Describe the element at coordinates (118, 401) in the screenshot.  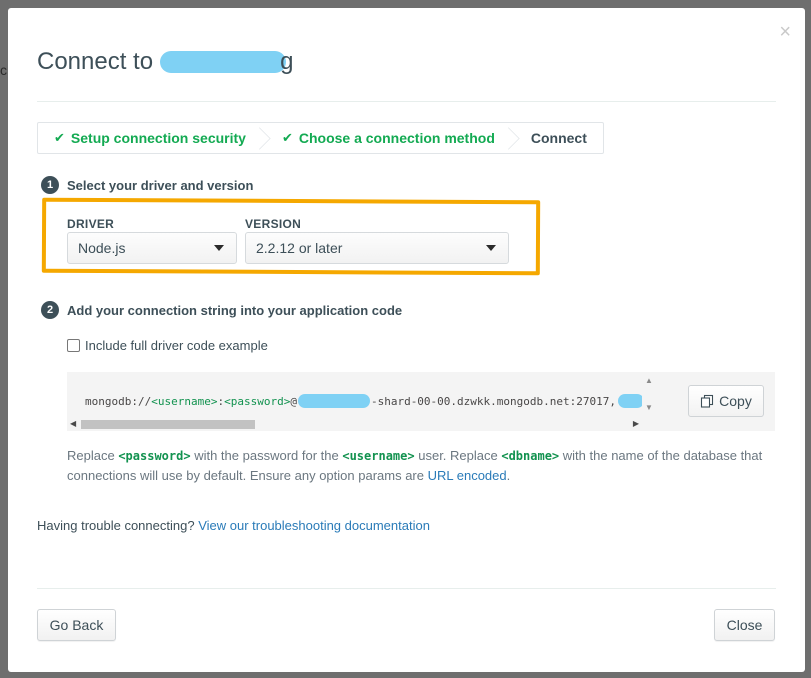
I see `code-prefix: mongodb://` at that location.